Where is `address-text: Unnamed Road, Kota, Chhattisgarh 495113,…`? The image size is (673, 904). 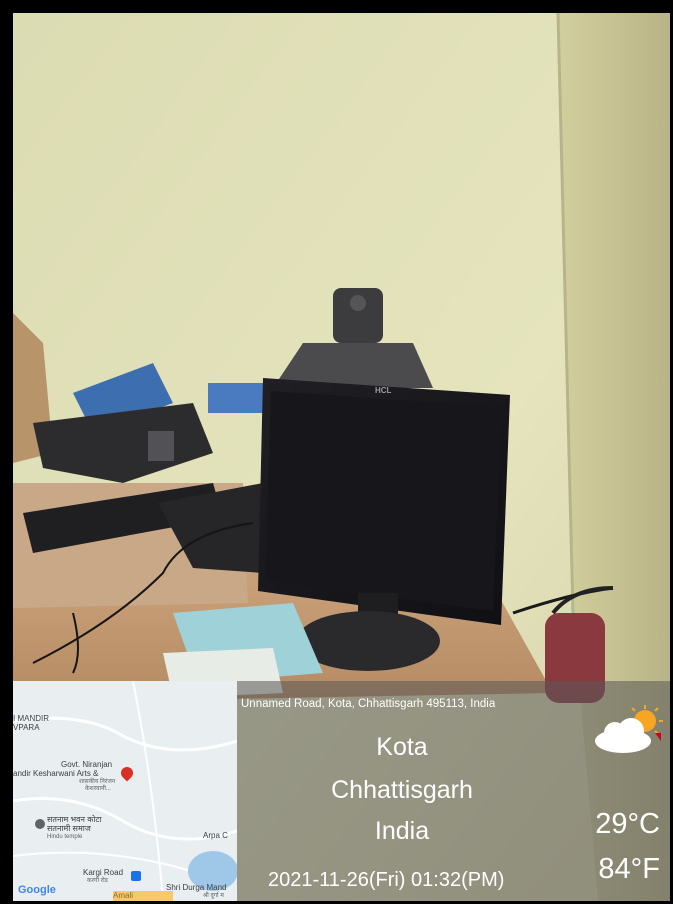
address-text: Unnamed Road, Kota, Chhattisgarh 495113,… is located at coordinates (368, 704).